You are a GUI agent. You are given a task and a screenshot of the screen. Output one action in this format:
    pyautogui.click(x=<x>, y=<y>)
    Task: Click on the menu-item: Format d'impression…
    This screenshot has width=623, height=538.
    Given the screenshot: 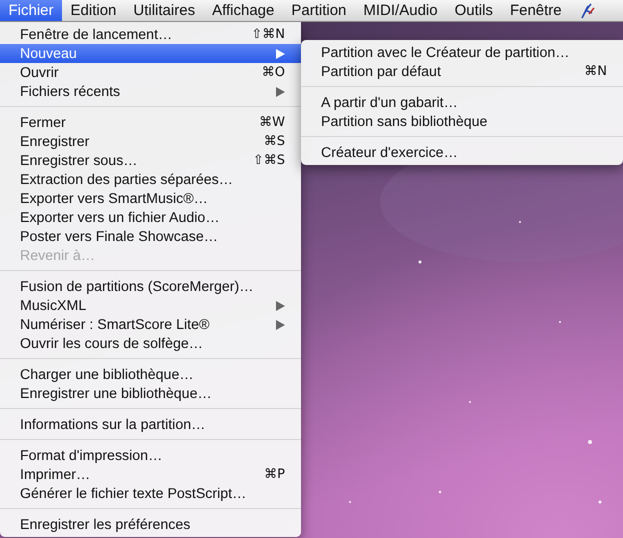 What is the action you would take?
    pyautogui.click(x=150, y=455)
    